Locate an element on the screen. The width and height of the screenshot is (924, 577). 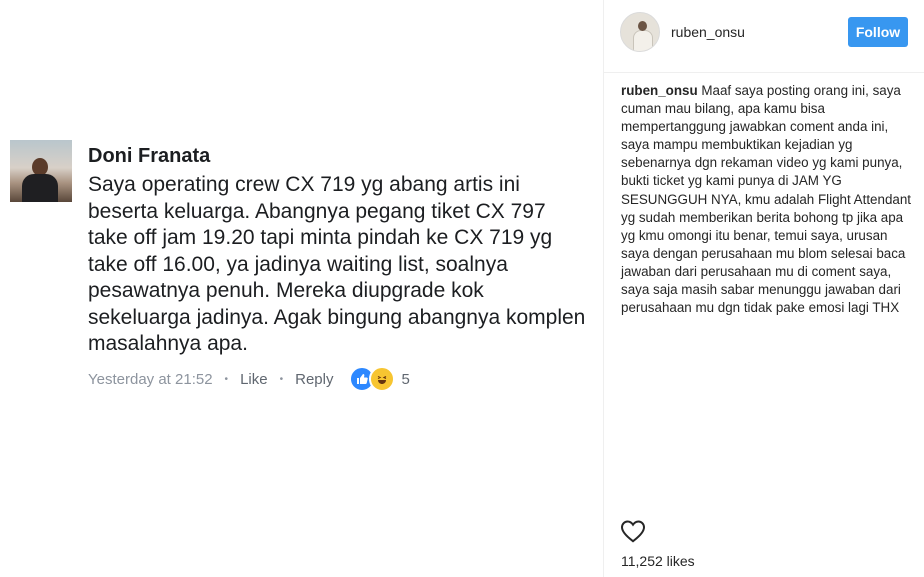
comment-like-link: Like is located at coordinates (254, 379).